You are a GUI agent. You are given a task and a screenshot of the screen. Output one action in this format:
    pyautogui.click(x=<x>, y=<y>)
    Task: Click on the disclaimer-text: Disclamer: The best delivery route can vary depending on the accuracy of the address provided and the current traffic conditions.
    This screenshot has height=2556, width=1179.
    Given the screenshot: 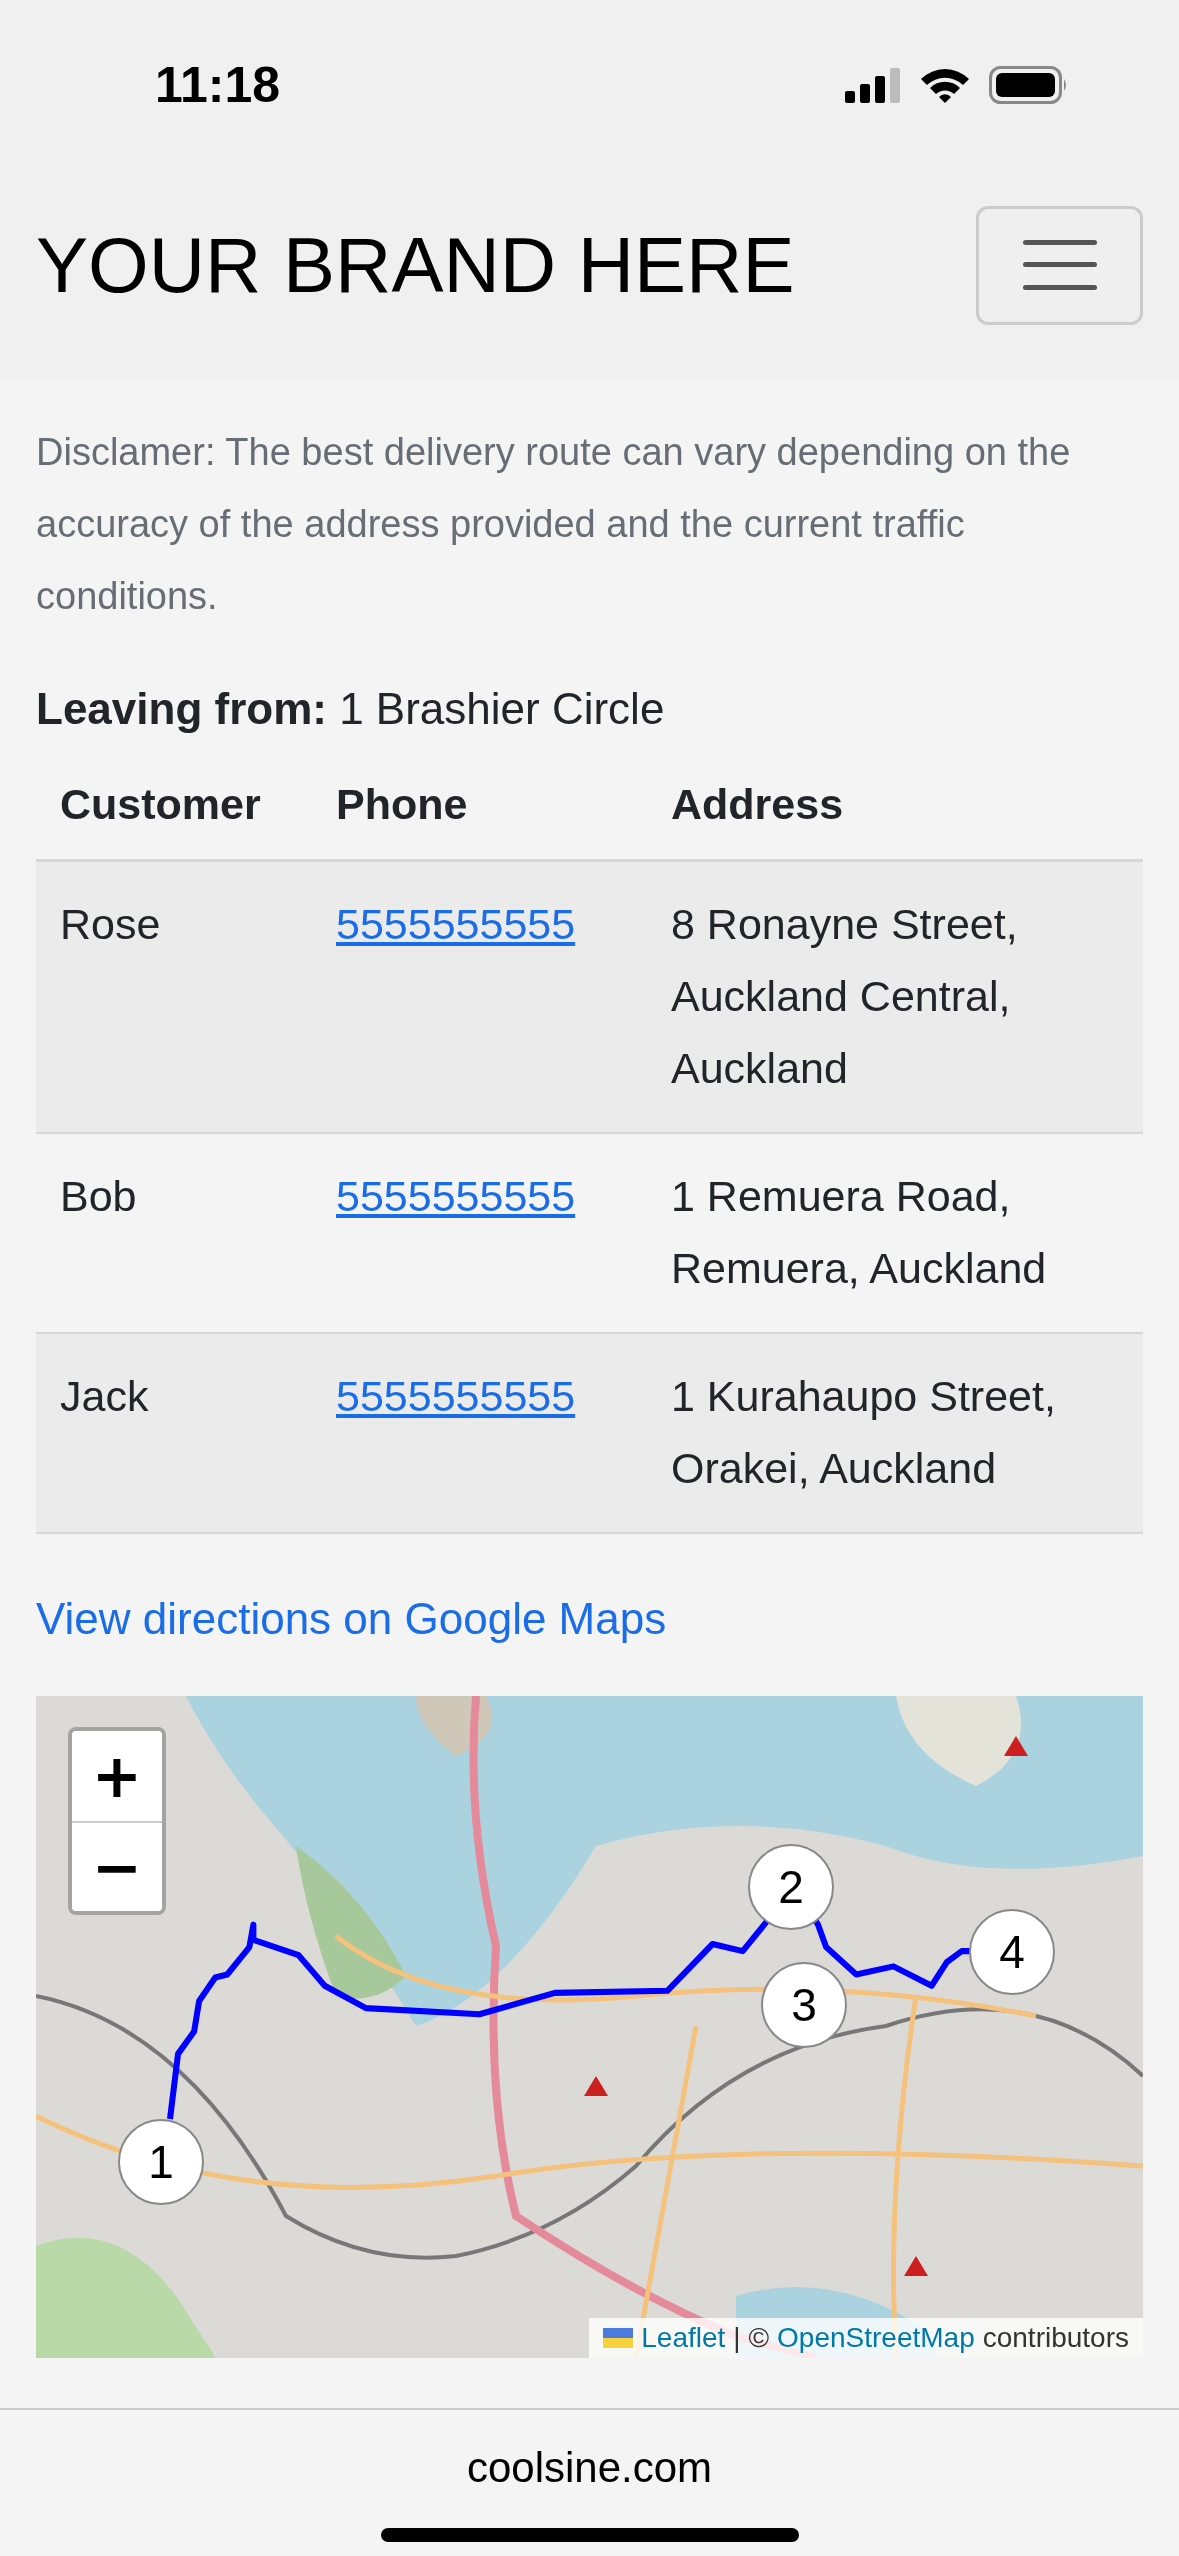 What is the action you would take?
    pyautogui.click(x=554, y=524)
    